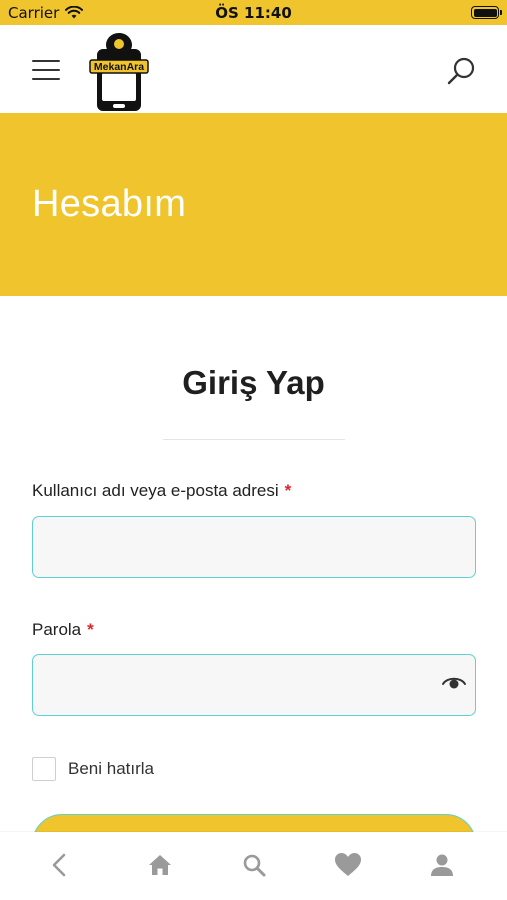 The height and width of the screenshot is (900, 507). What do you see at coordinates (46, 61) in the screenshot?
I see `hamburger-menu-icon` at bounding box center [46, 61].